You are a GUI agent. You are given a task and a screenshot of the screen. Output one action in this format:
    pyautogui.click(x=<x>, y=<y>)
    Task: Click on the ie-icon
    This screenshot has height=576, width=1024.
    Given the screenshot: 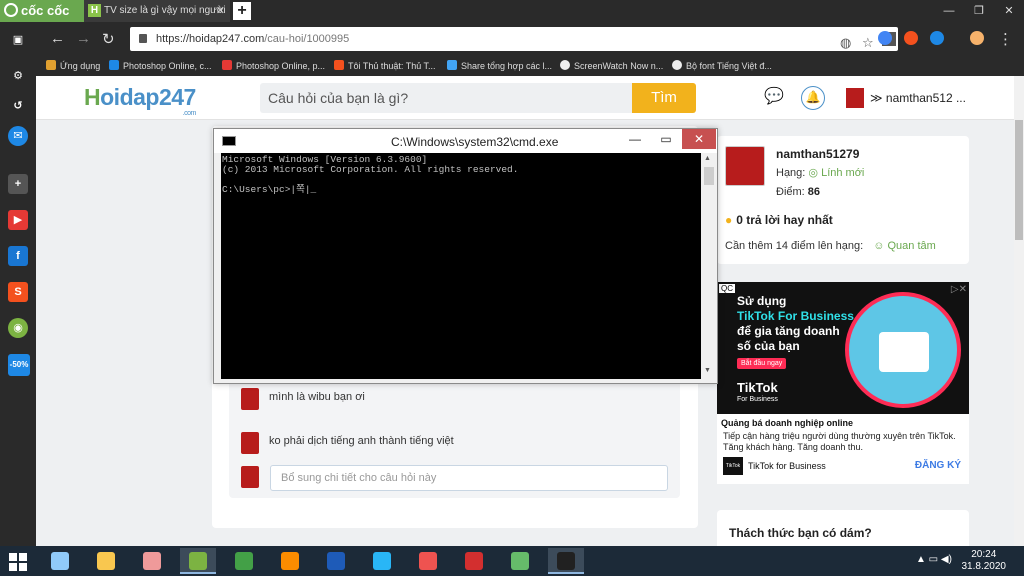 What is the action you would take?
    pyautogui.click(x=382, y=561)
    